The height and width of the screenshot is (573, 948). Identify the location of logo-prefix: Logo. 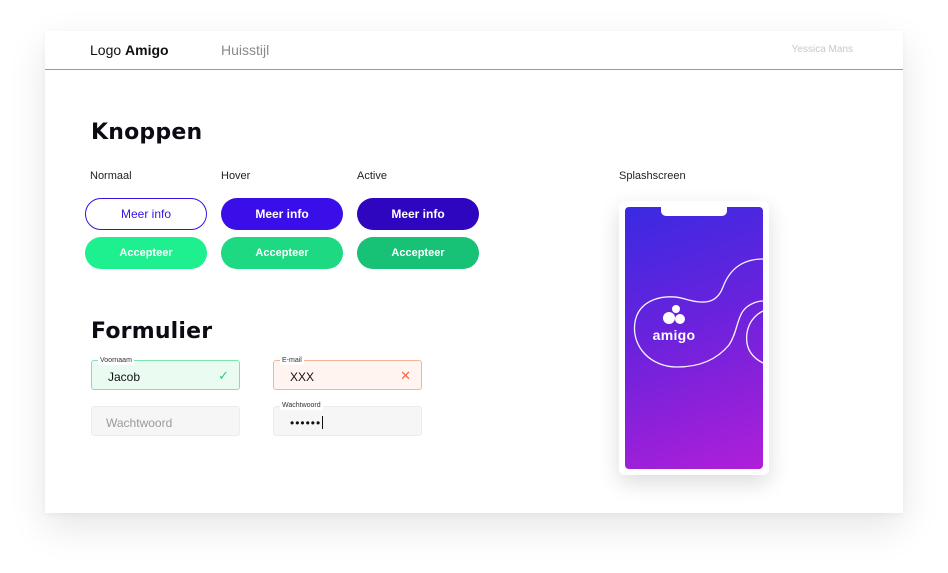
(106, 50).